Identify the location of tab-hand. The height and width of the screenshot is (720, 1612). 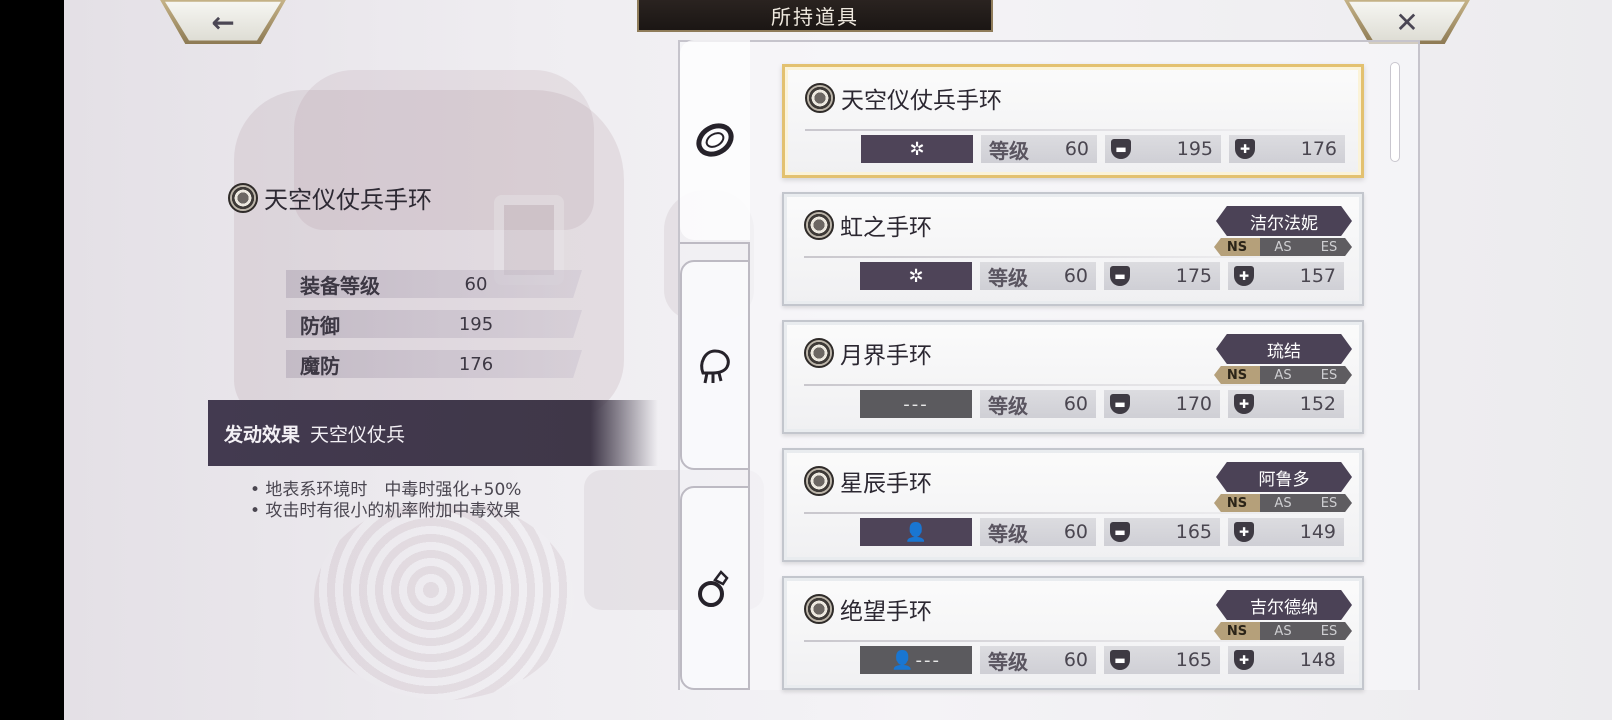
(715, 365).